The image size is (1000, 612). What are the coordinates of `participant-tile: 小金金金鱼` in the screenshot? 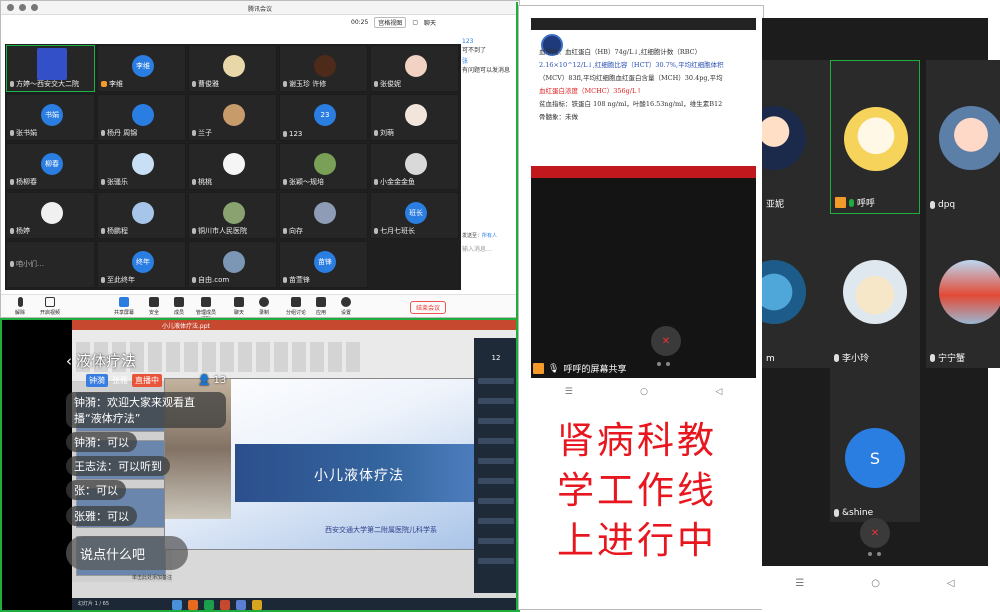 It's located at (414, 166).